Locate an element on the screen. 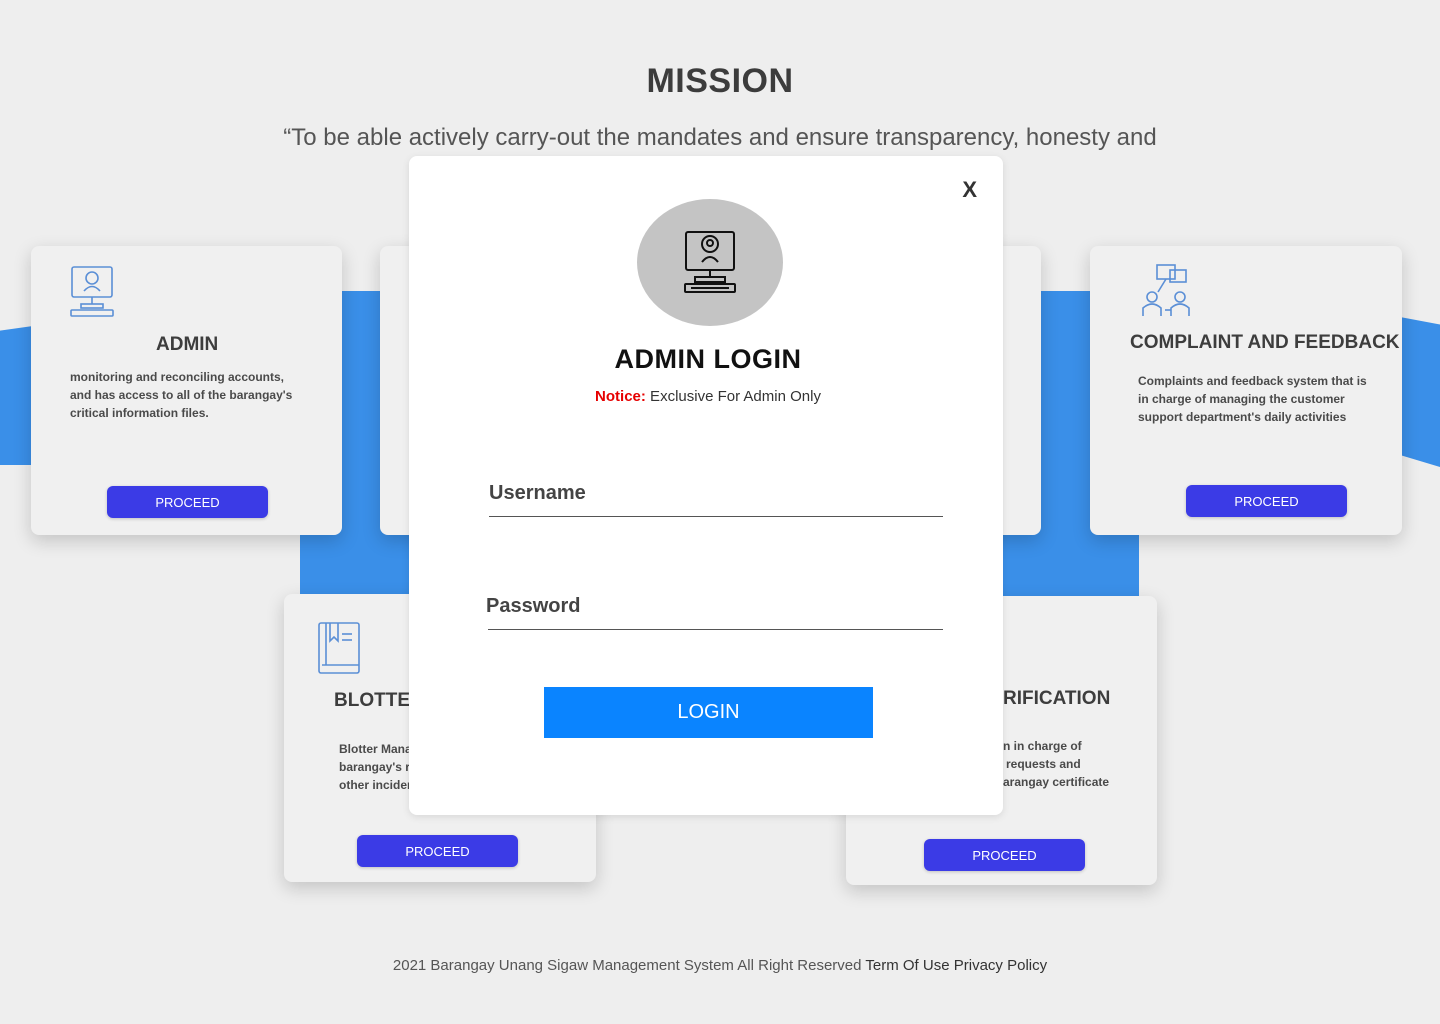  modal-title: ADMIN LOGIN is located at coordinates (708, 359).